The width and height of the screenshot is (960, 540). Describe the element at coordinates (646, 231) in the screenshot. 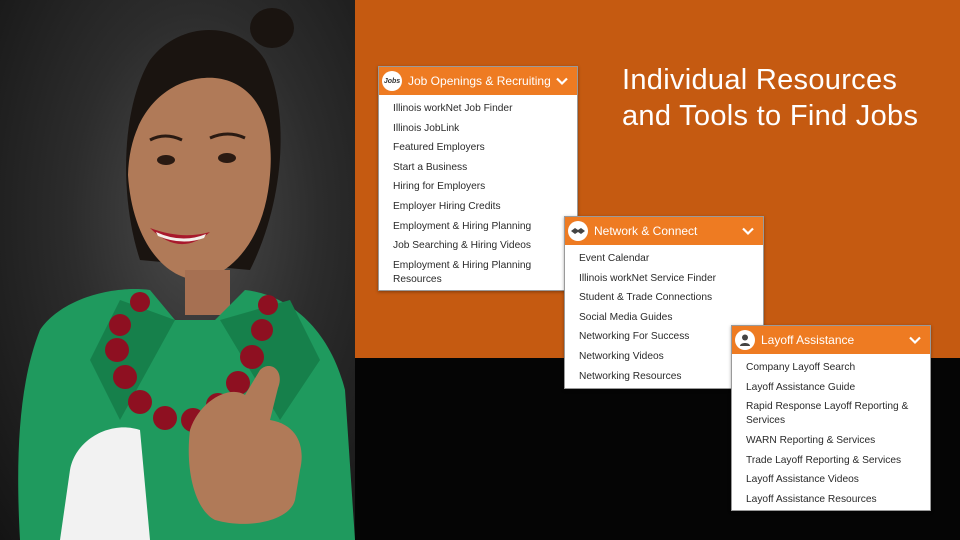

I see `network-connect-menu-title: Network & Connect` at that location.